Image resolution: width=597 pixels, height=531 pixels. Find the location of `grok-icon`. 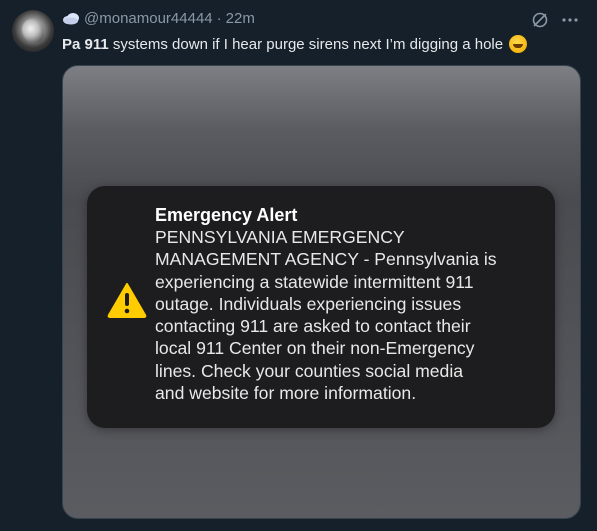

grok-icon is located at coordinates (540, 22).